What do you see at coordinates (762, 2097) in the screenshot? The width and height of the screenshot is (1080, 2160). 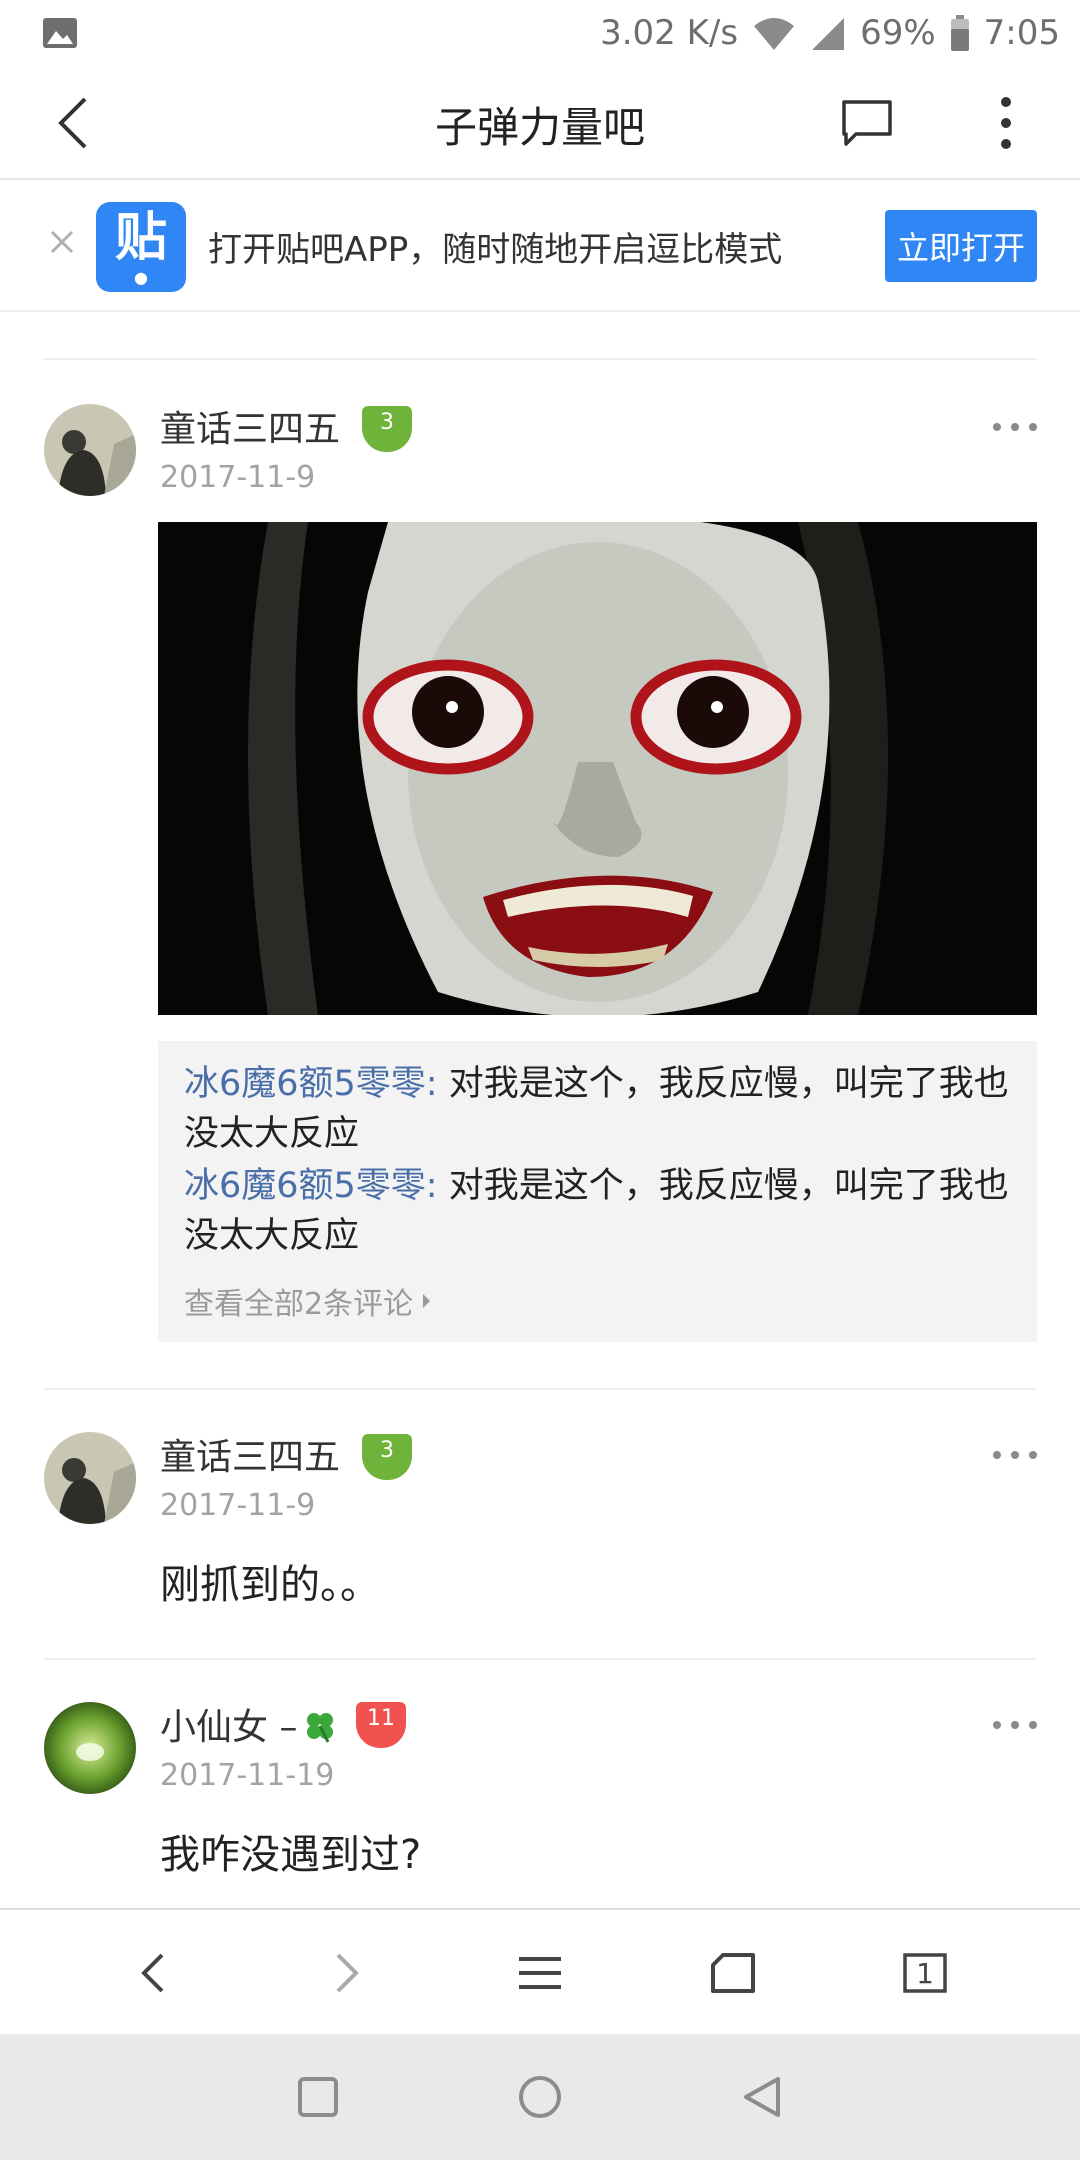 I see `back-triangle-icon` at bounding box center [762, 2097].